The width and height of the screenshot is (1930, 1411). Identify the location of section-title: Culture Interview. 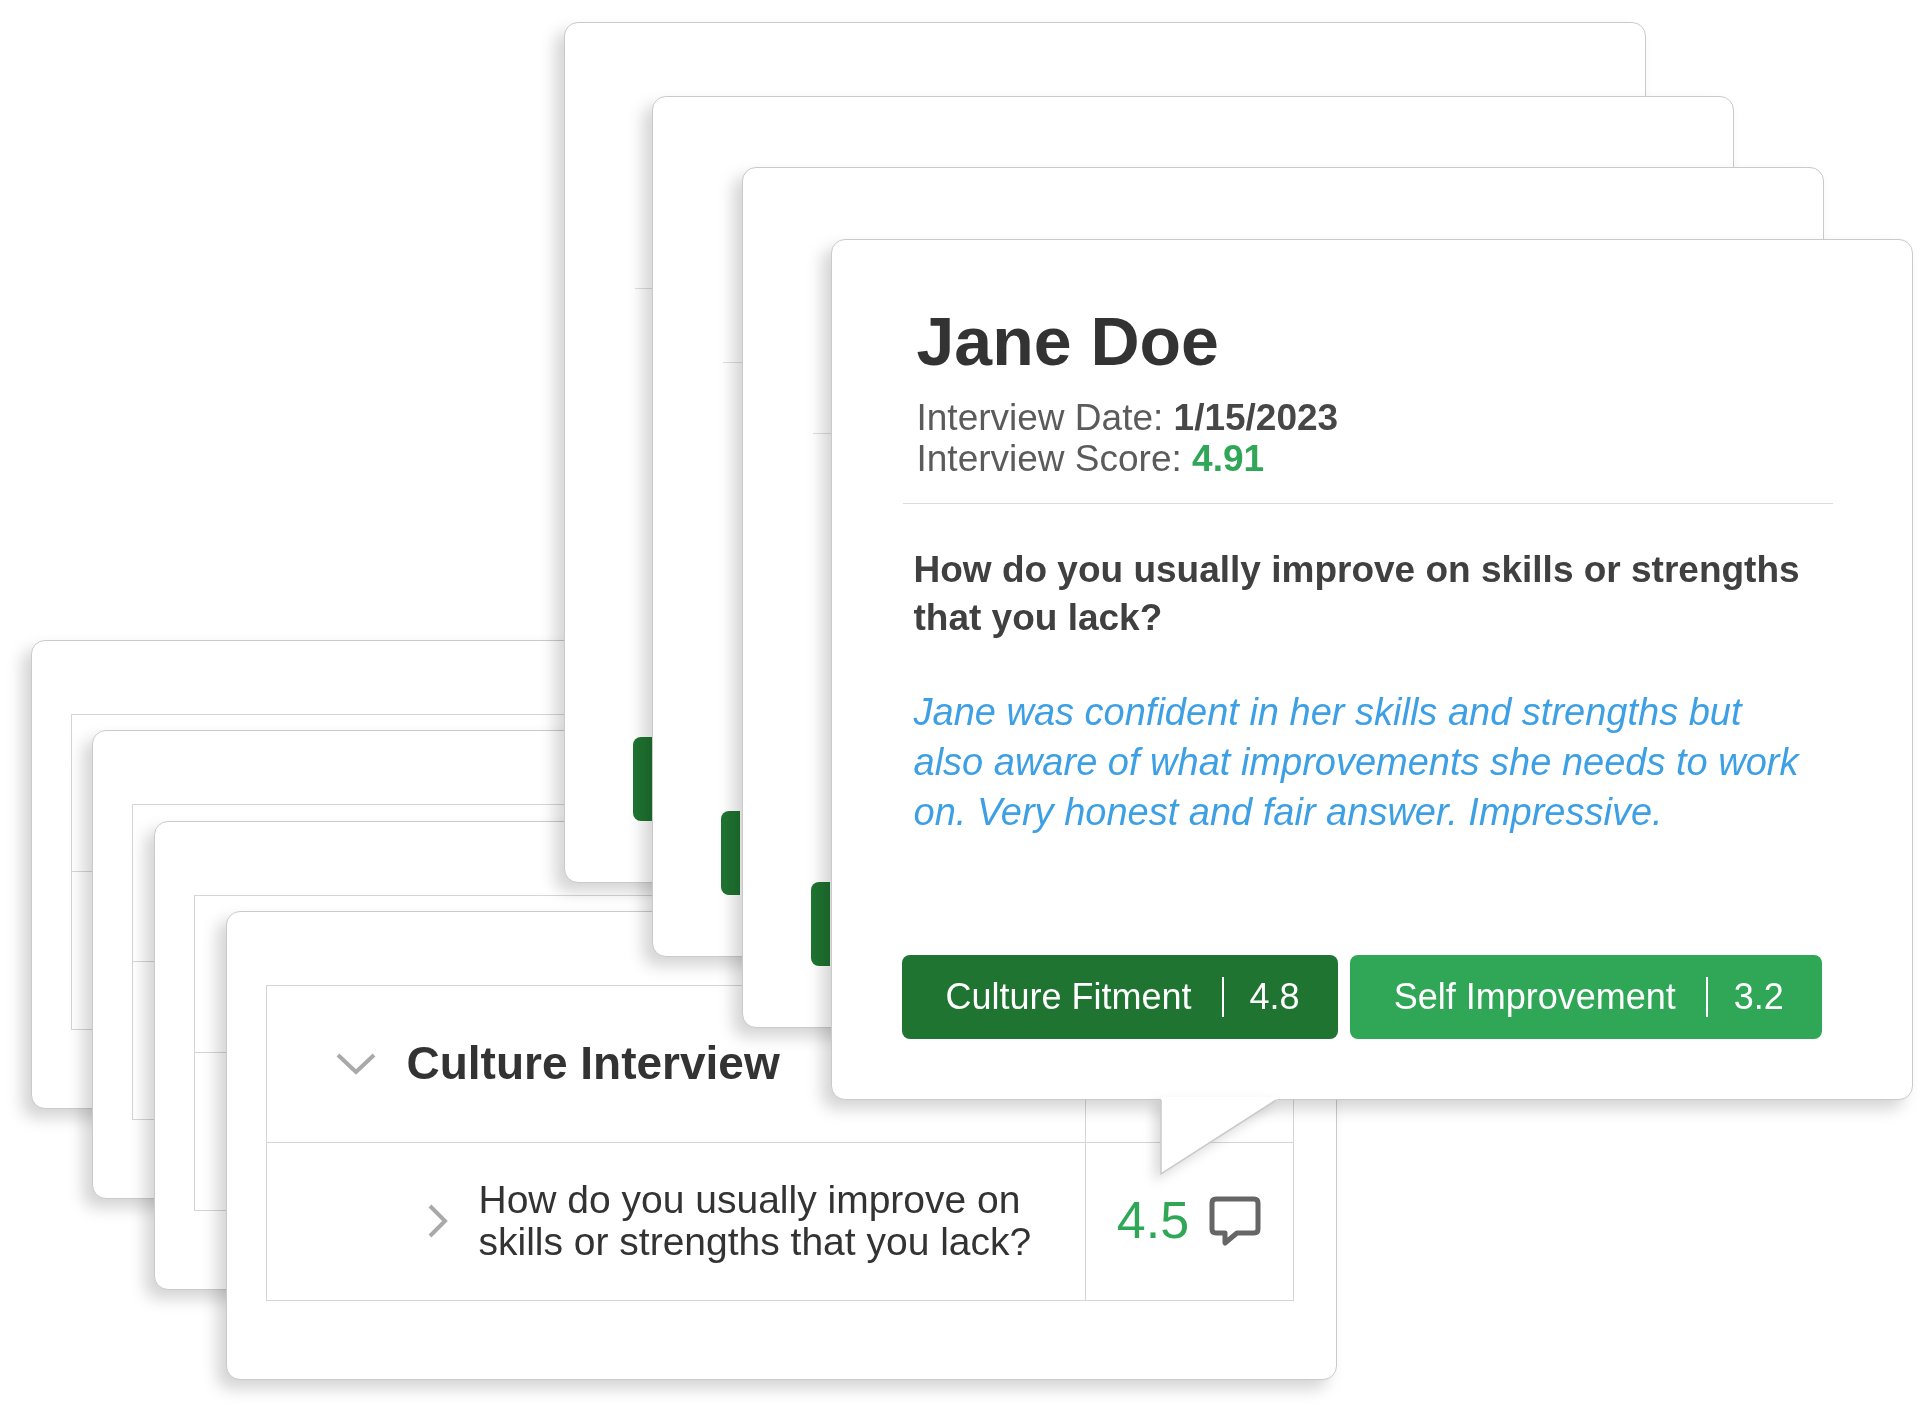
(593, 1063).